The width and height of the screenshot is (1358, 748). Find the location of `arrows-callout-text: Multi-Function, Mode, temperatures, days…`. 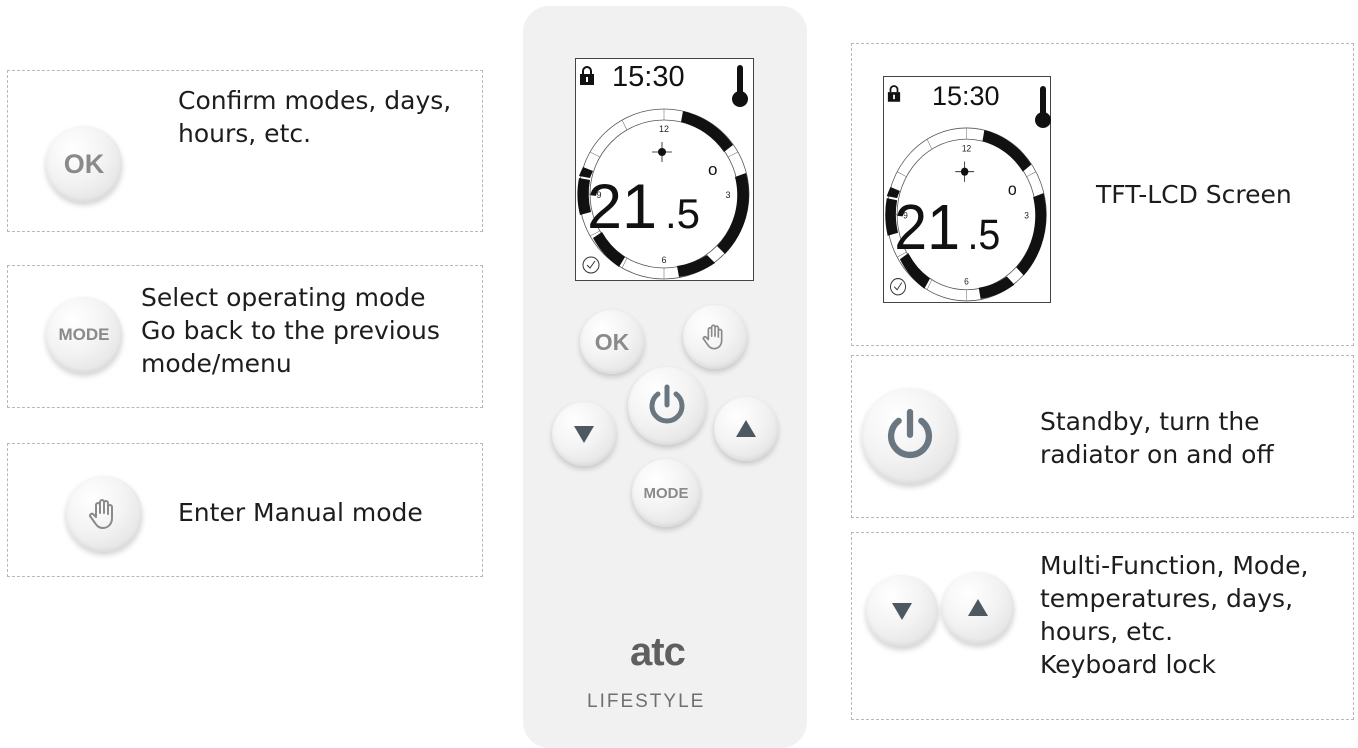

arrows-callout-text: Multi-Function, Mode, temperatures, days… is located at coordinates (1174, 615).